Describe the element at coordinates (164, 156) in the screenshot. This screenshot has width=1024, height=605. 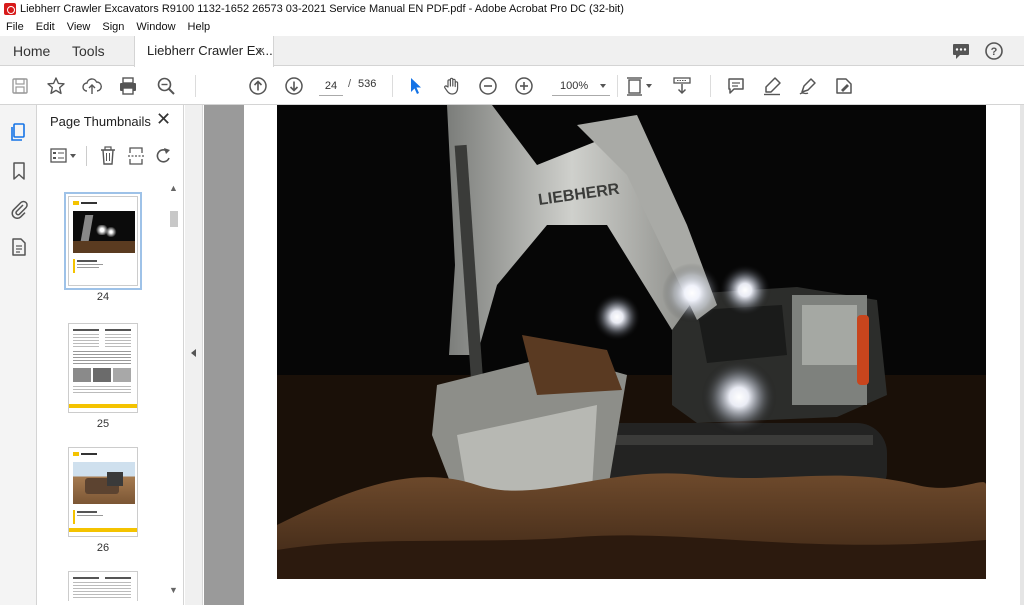
I see `rotate-page-icon` at that location.